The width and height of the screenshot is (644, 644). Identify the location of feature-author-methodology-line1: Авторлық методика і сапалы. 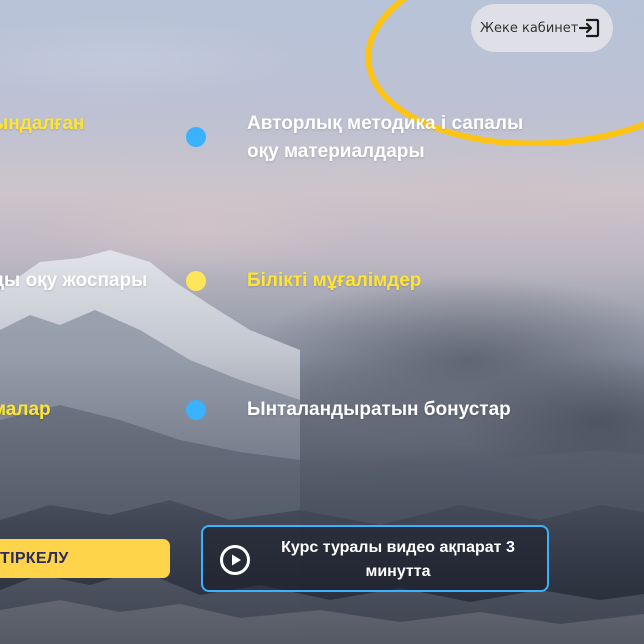
(385, 123).